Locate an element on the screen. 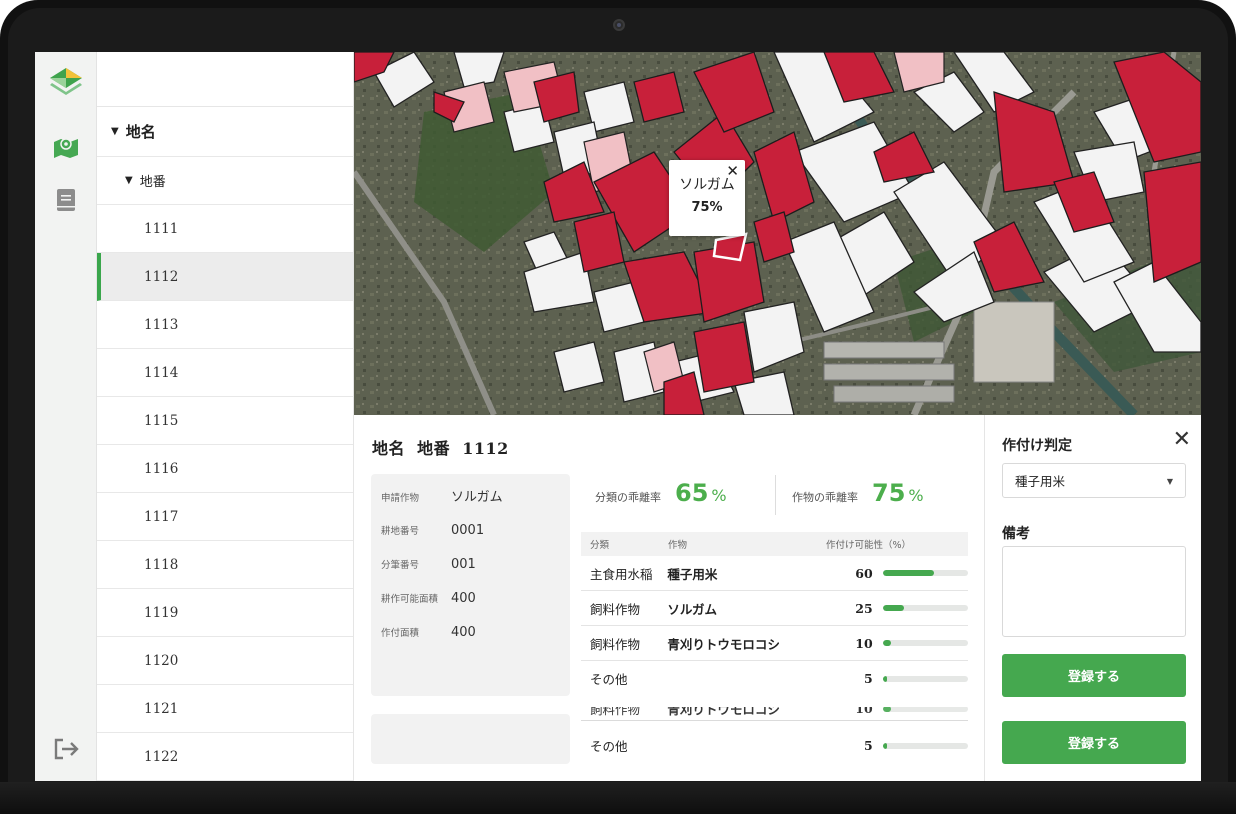 This screenshot has height=814, width=1236. crop-select: 種子用米 ▼ is located at coordinates (1094, 480).